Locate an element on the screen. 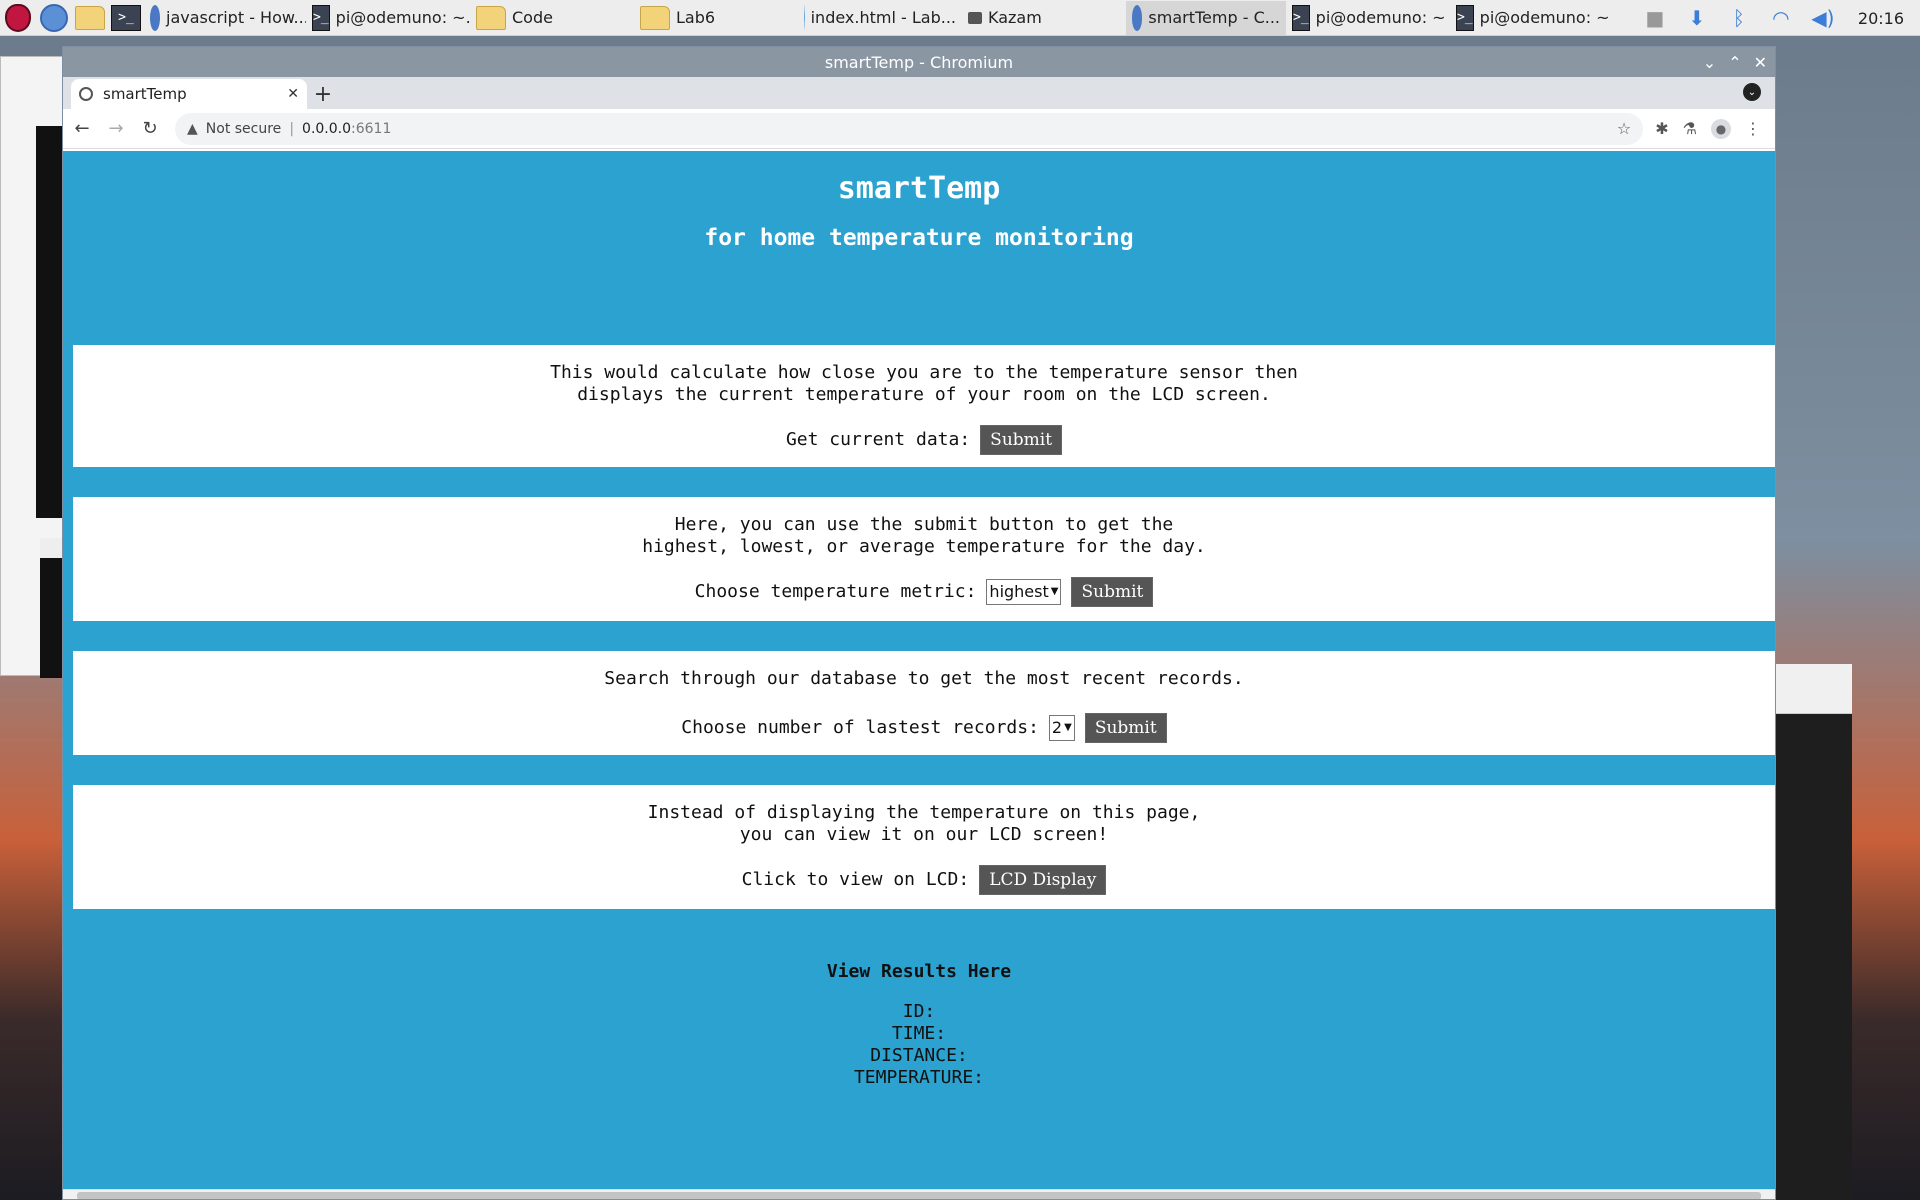  kebab-menu-icon: ⋮ is located at coordinates (1753, 128).